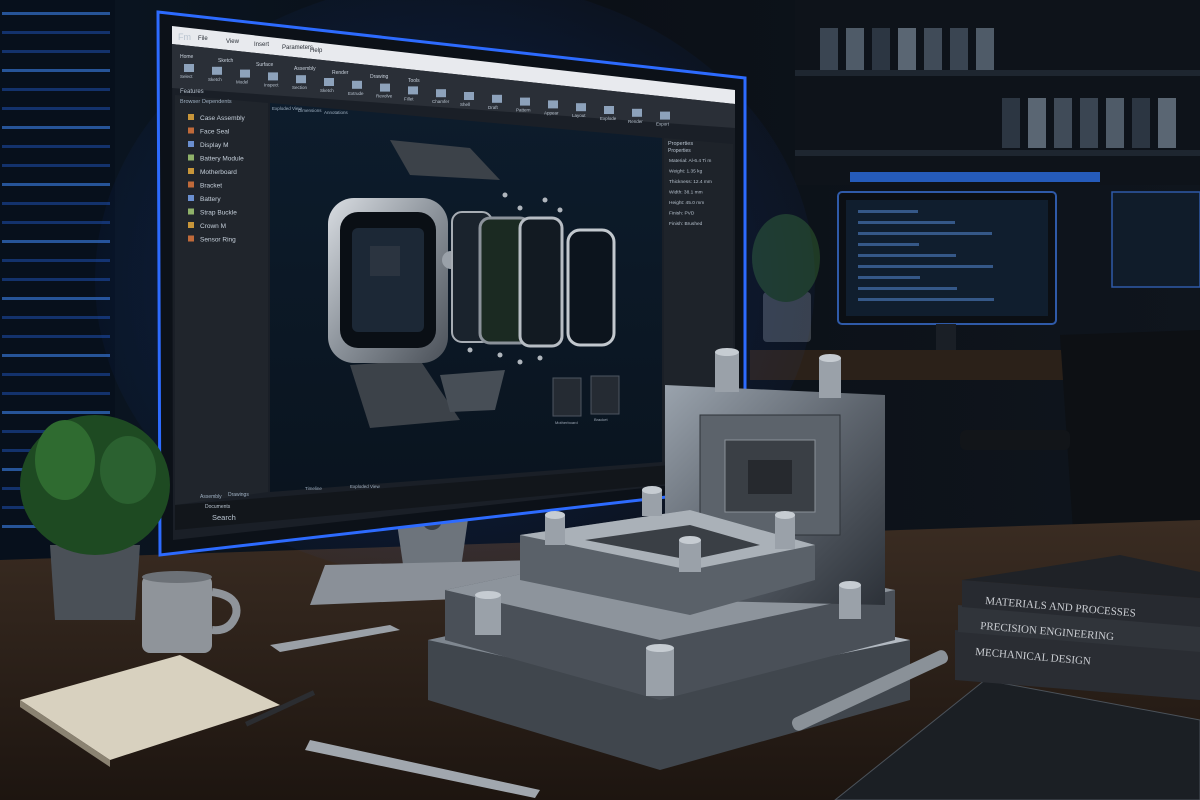 This screenshot has height=800, width=1200. What do you see at coordinates (679, 151) in the screenshot?
I see `properties-subheader: Properties` at bounding box center [679, 151].